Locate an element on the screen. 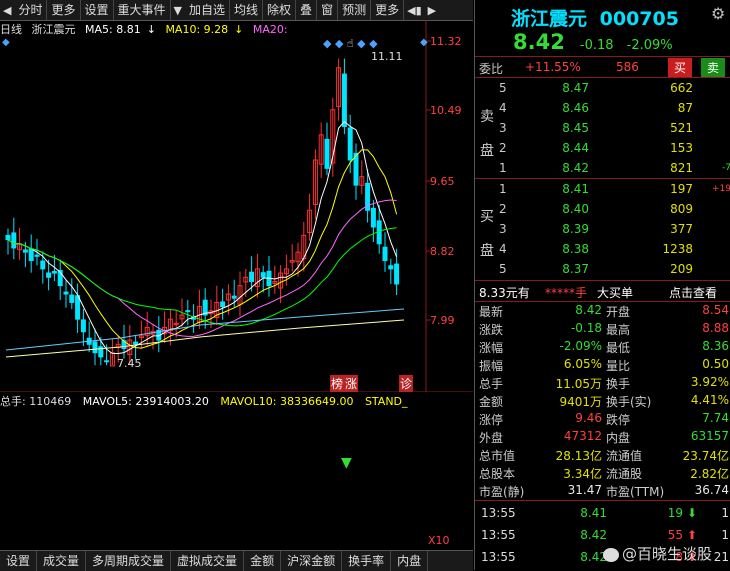  dropdown-arrow-icon: ▼ is located at coordinates (178, 10).